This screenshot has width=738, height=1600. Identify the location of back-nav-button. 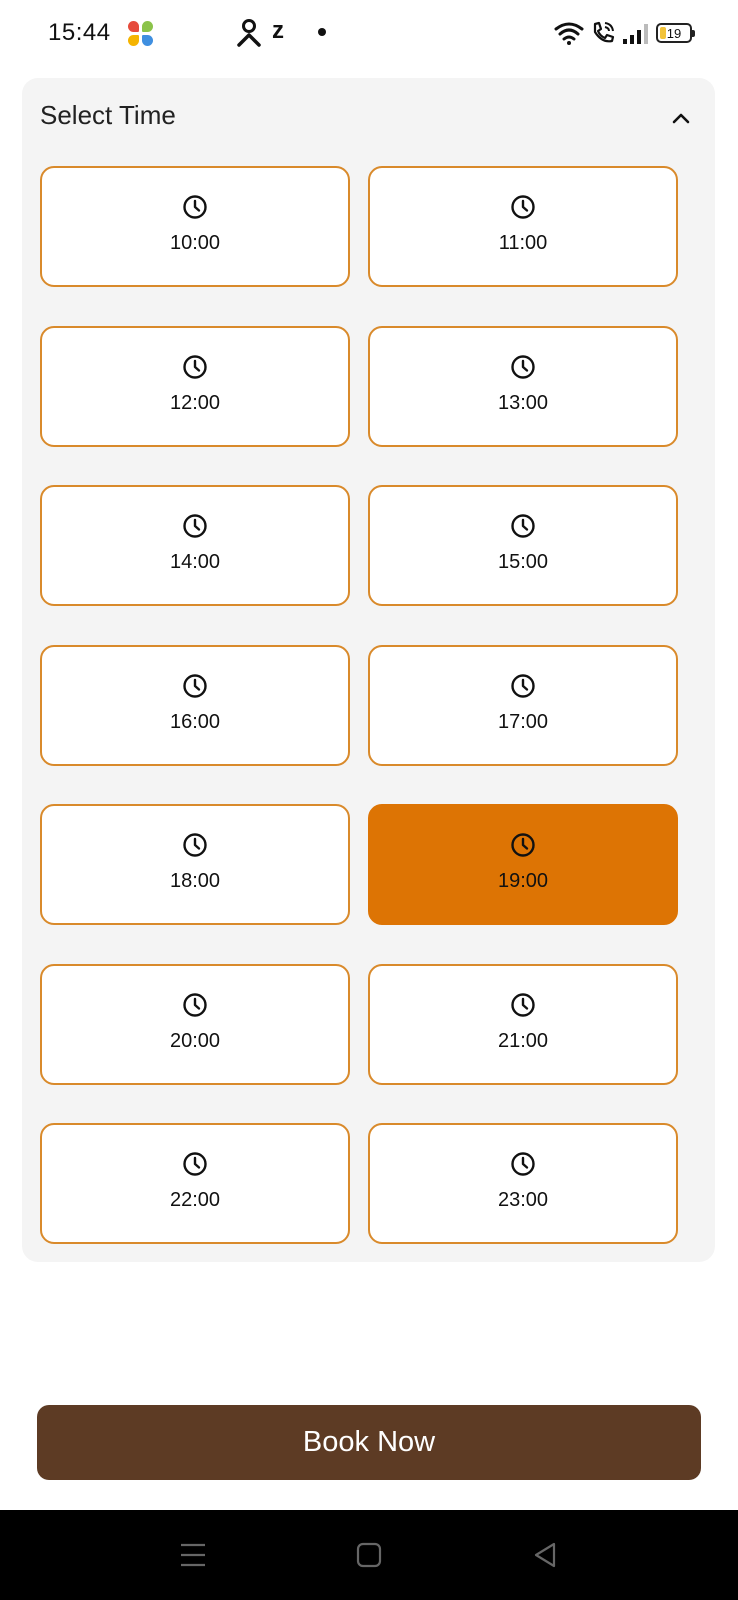
(545, 1555).